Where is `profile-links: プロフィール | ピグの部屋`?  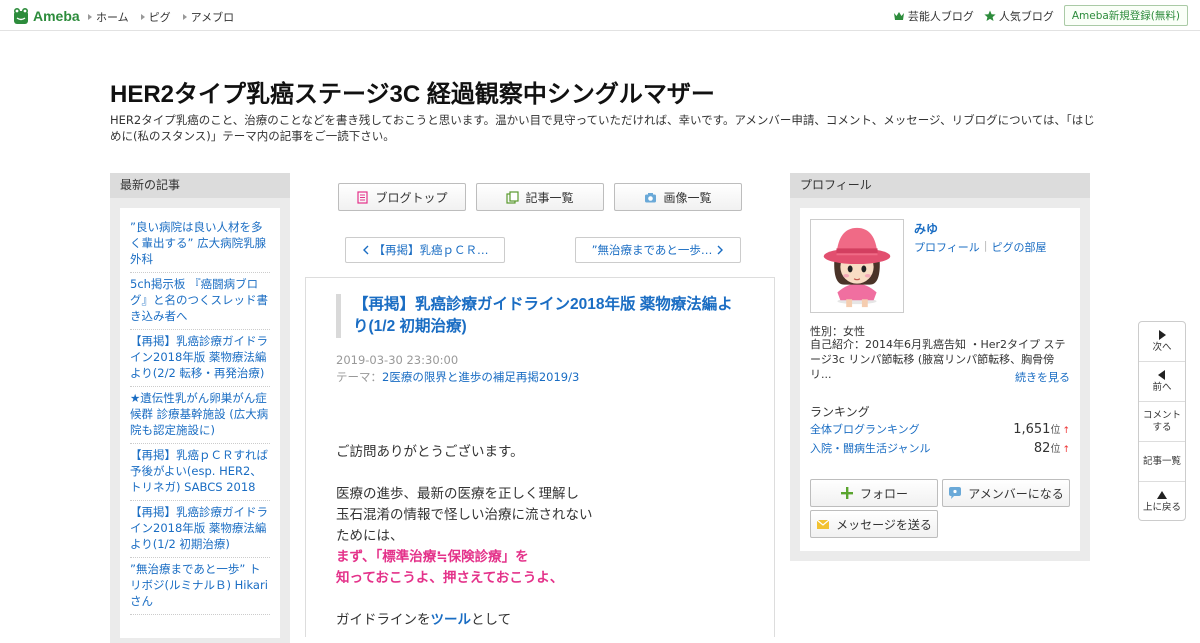 profile-links: プロフィール | ピグの部屋 is located at coordinates (980, 247).